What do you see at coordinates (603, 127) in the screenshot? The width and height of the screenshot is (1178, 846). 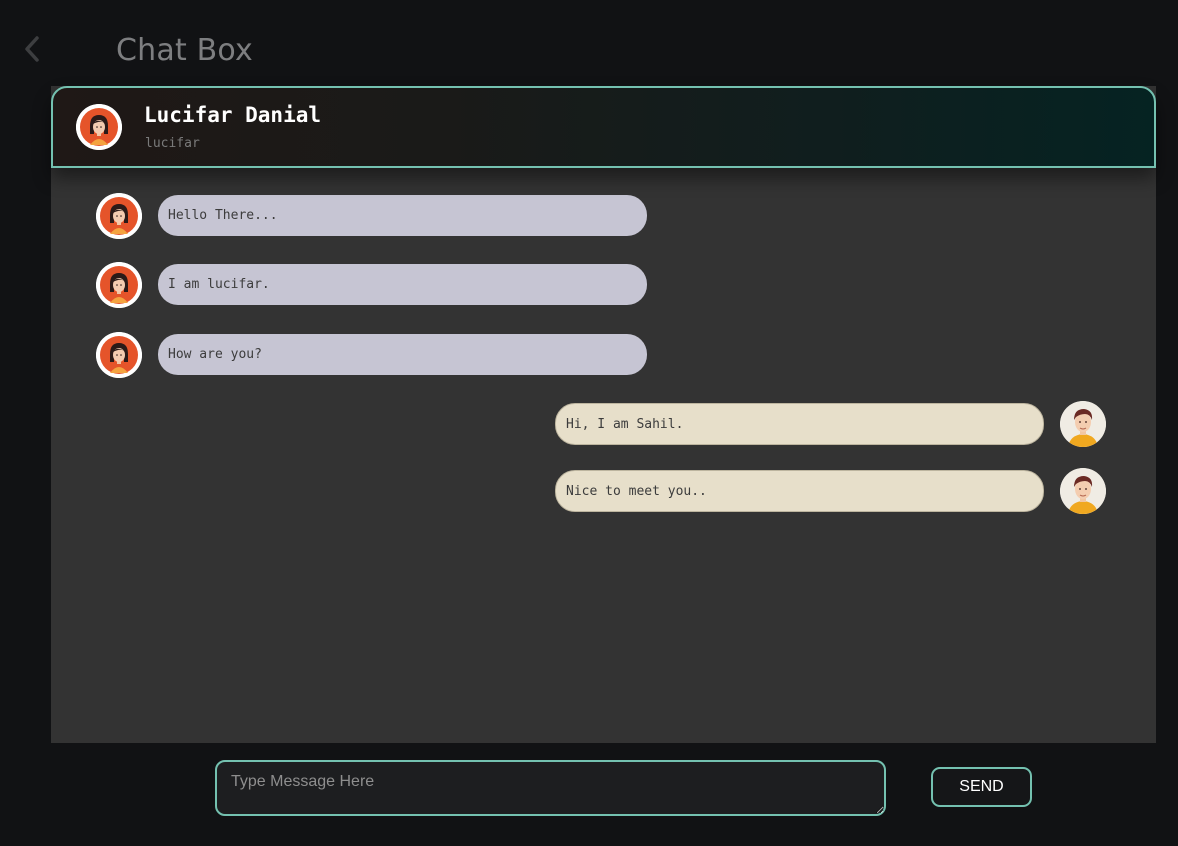 I see `chat-header: Lucifar Danial lucifar` at bounding box center [603, 127].